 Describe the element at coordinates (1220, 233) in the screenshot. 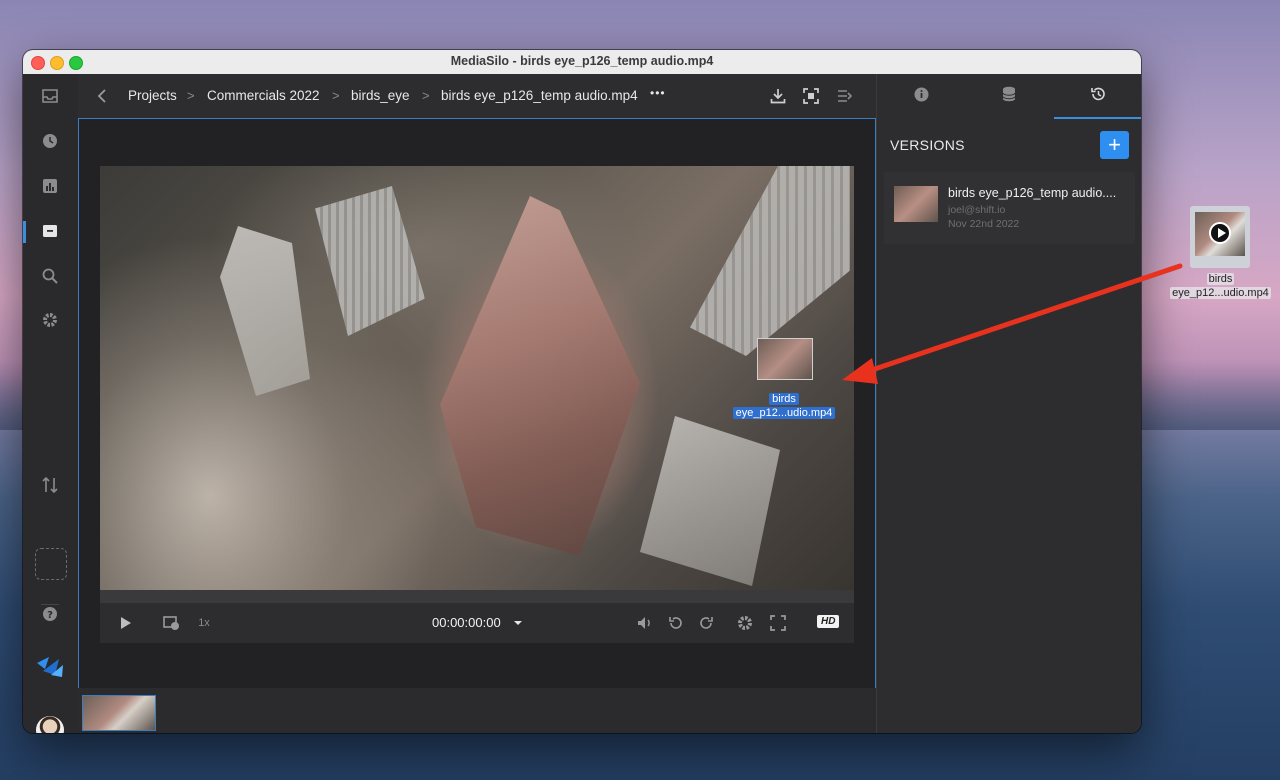

I see `play-badge-icon` at that location.